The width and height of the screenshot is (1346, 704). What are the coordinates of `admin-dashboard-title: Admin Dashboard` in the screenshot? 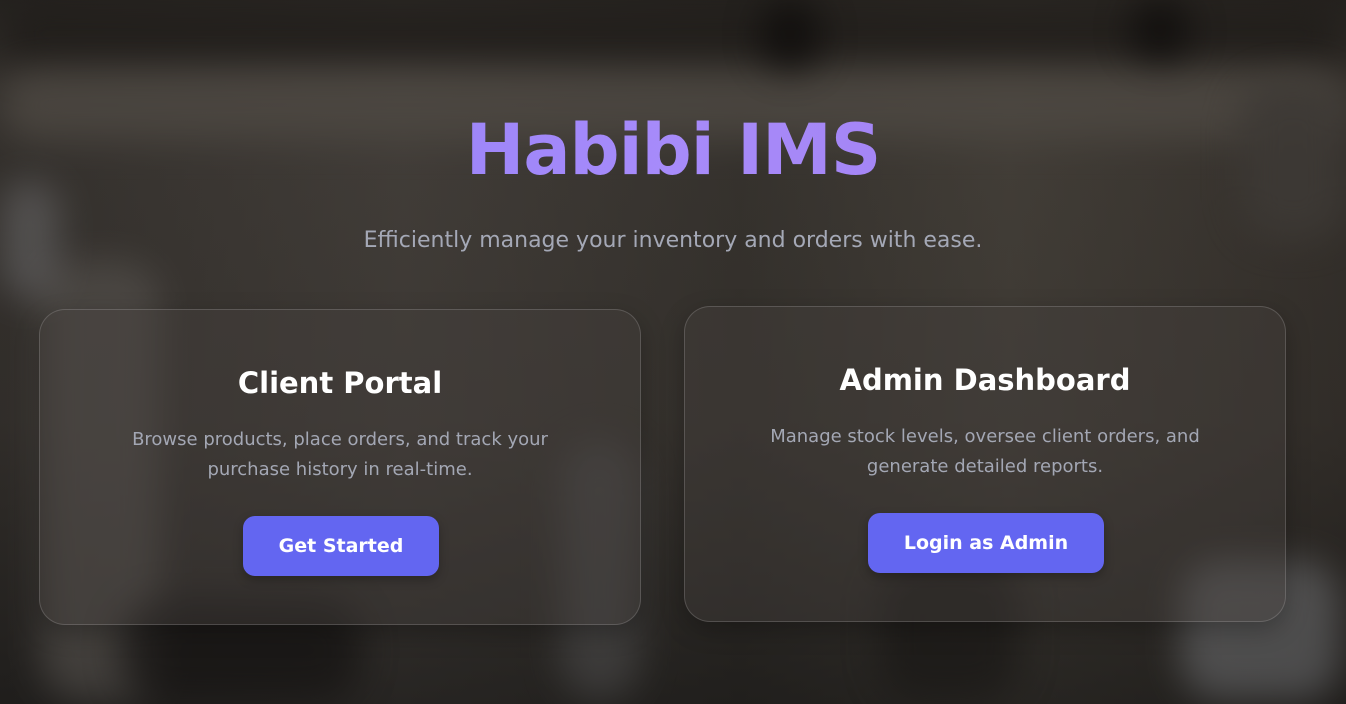 It's located at (985, 380).